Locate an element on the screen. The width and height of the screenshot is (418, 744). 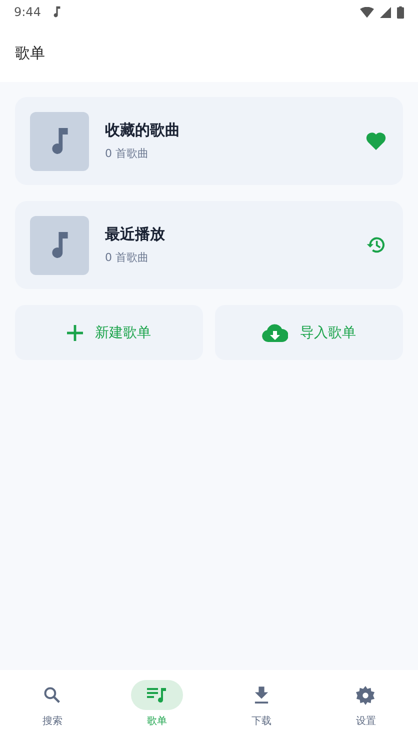
action-button: 新建歌单 is located at coordinates (109, 332).